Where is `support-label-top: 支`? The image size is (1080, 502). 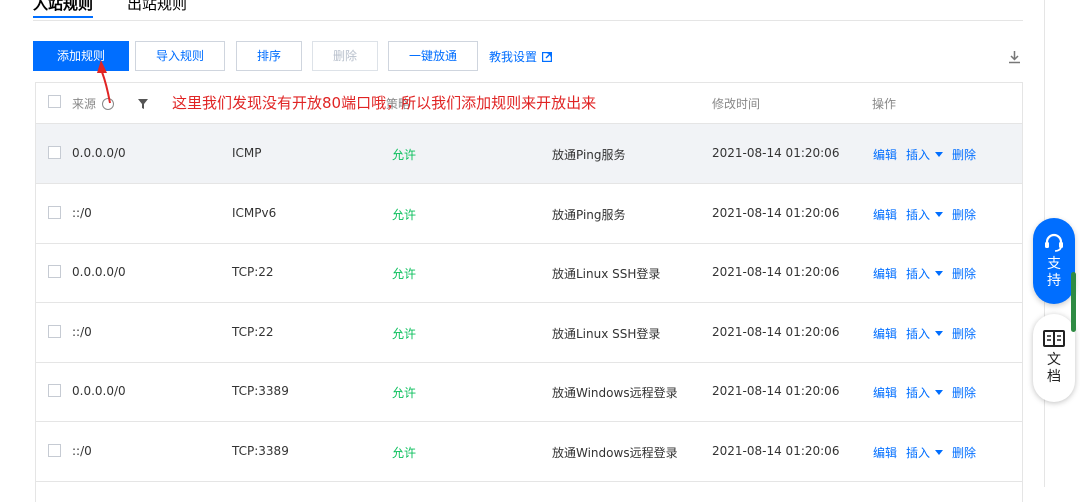
support-label-top: 支 is located at coordinates (1054, 264).